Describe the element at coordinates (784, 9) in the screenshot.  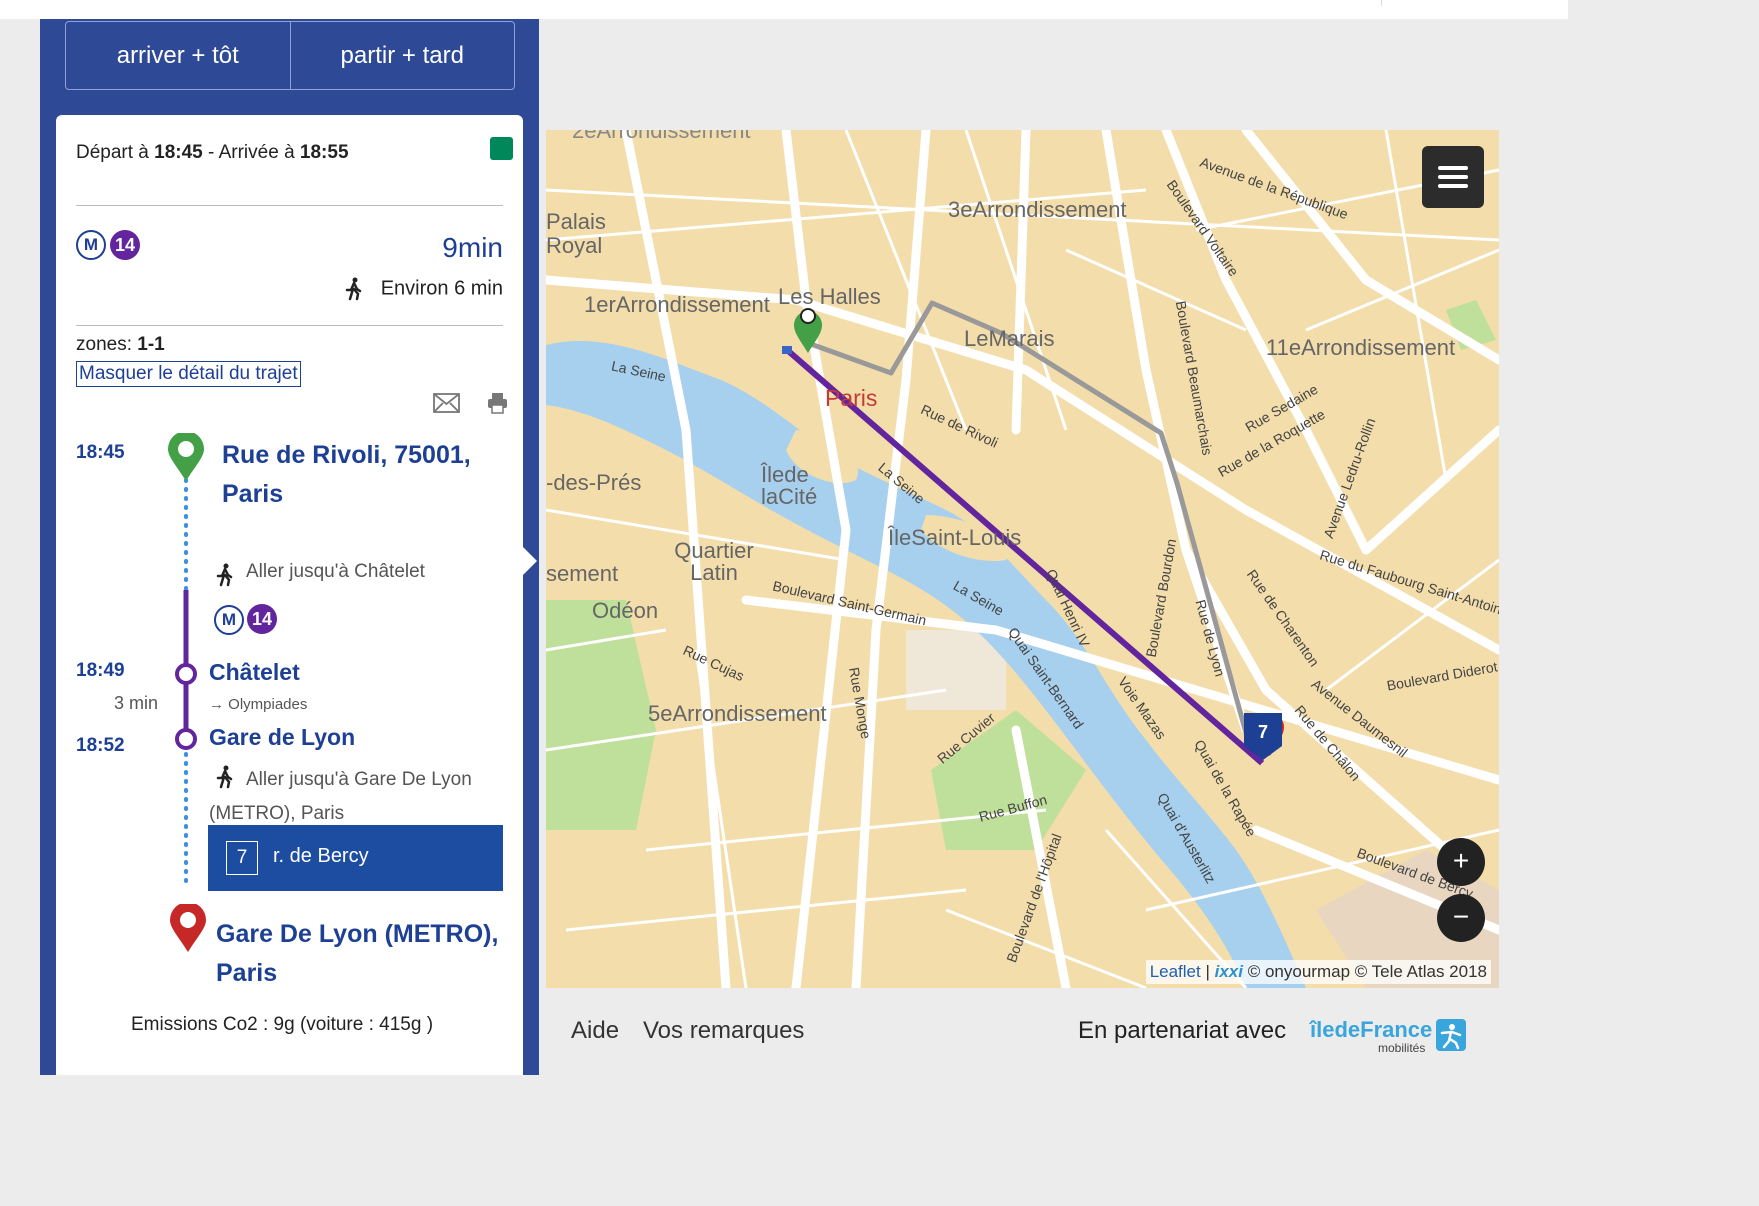
I see `top-bar` at that location.